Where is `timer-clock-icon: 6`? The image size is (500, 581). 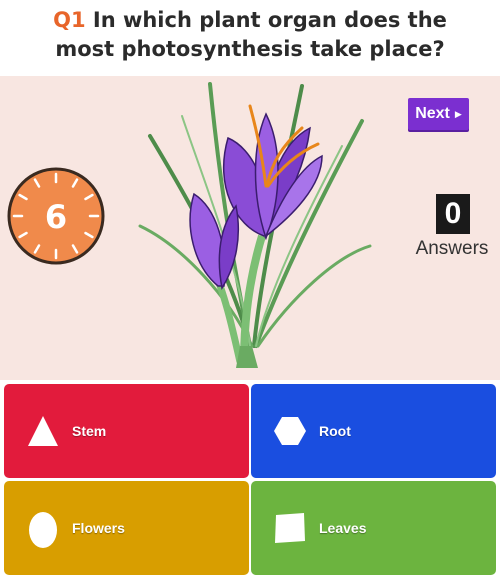 timer-clock-icon: 6 is located at coordinates (56, 216).